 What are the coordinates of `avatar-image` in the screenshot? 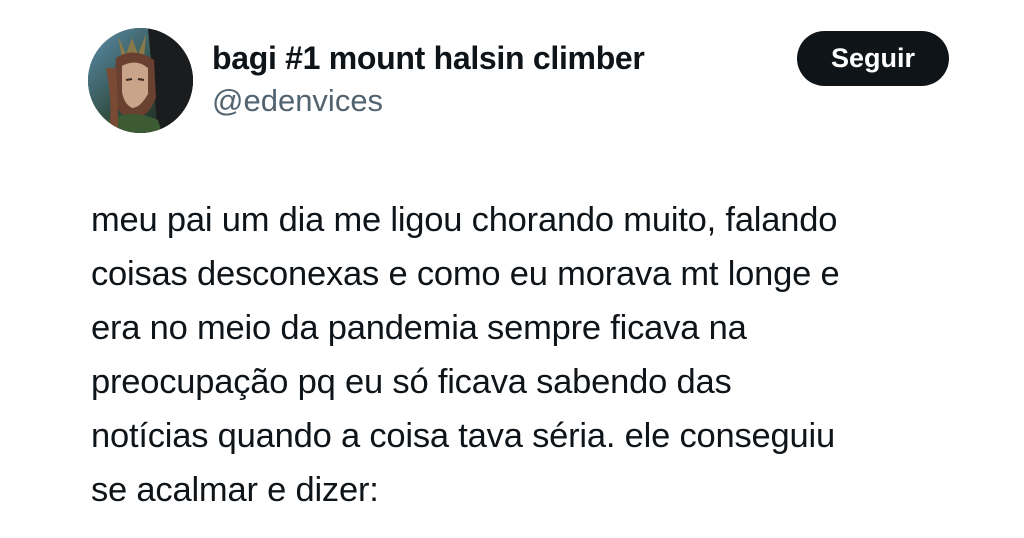 It's located at (140, 80).